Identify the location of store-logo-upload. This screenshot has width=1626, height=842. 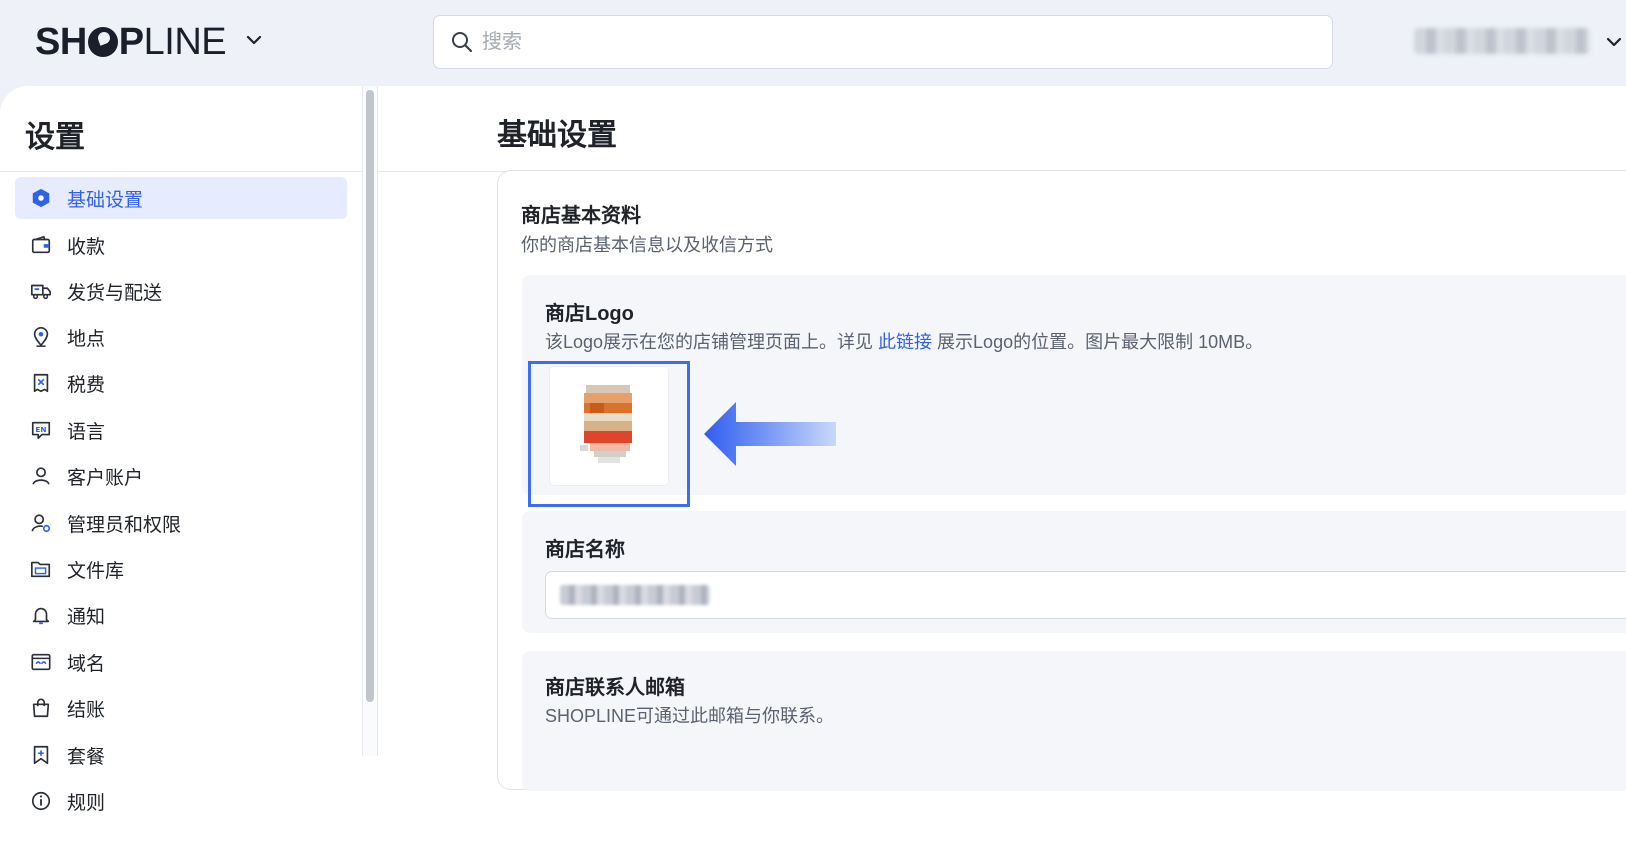
(609, 426).